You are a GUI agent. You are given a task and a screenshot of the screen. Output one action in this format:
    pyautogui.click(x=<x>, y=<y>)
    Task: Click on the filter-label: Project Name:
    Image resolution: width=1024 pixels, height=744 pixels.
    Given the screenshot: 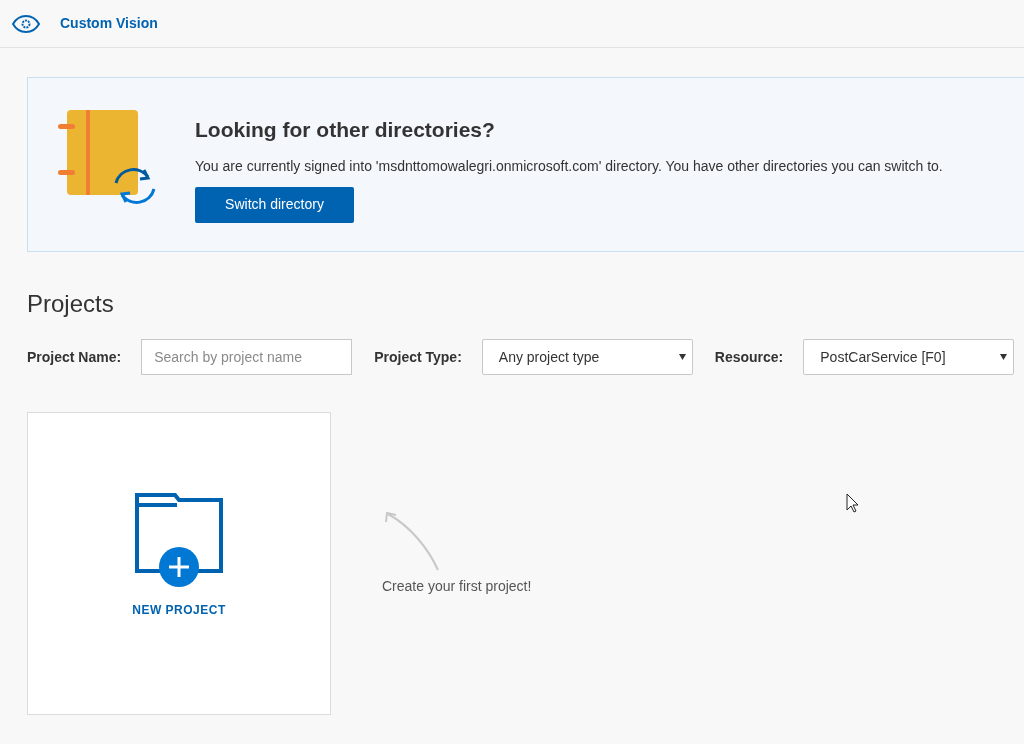 What is the action you would take?
    pyautogui.click(x=74, y=357)
    